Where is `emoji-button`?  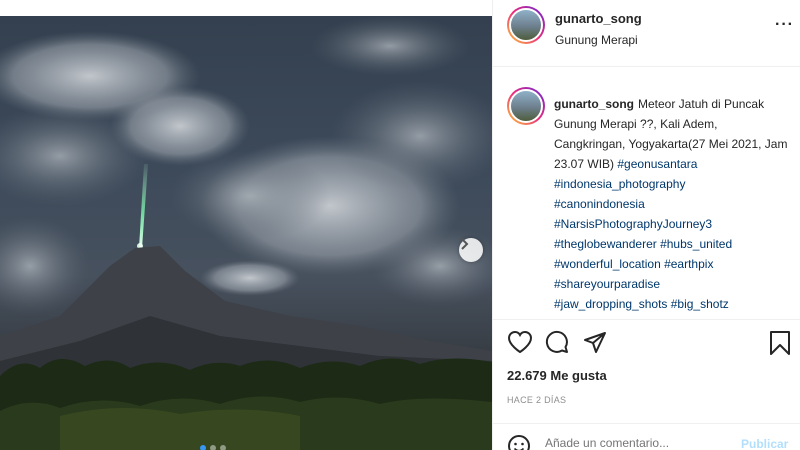 emoji-button is located at coordinates (519, 442).